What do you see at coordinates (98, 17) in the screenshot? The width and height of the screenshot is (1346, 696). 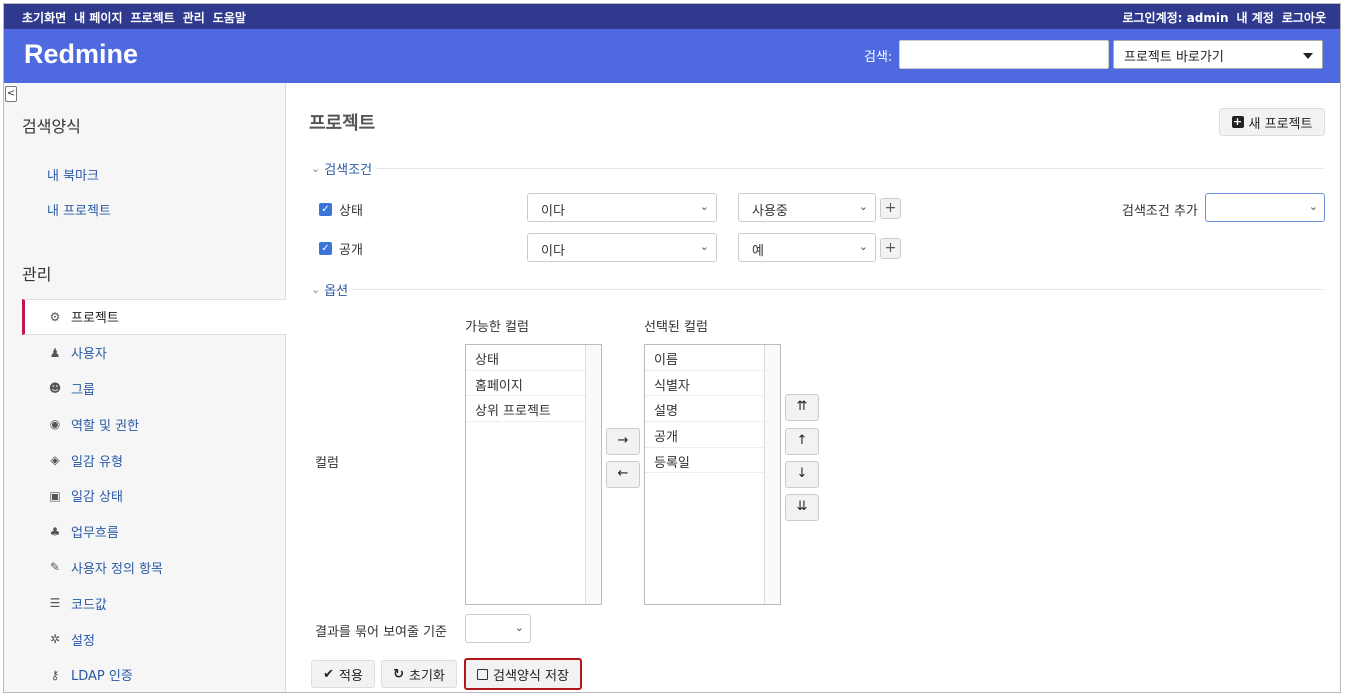 I see `top-menu-my-page: 내 페이지` at bounding box center [98, 17].